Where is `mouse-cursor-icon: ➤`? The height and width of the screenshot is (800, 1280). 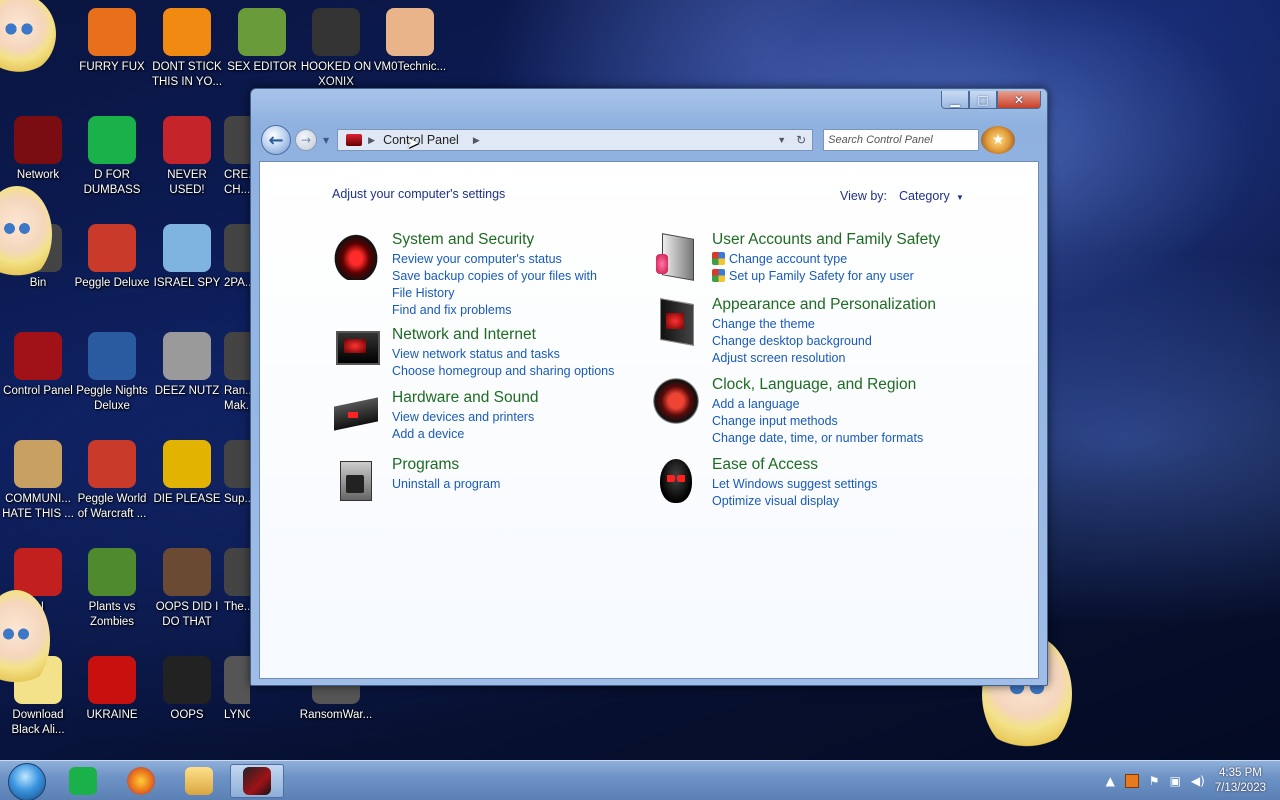 mouse-cursor-icon: ➤ is located at coordinates (413, 142).